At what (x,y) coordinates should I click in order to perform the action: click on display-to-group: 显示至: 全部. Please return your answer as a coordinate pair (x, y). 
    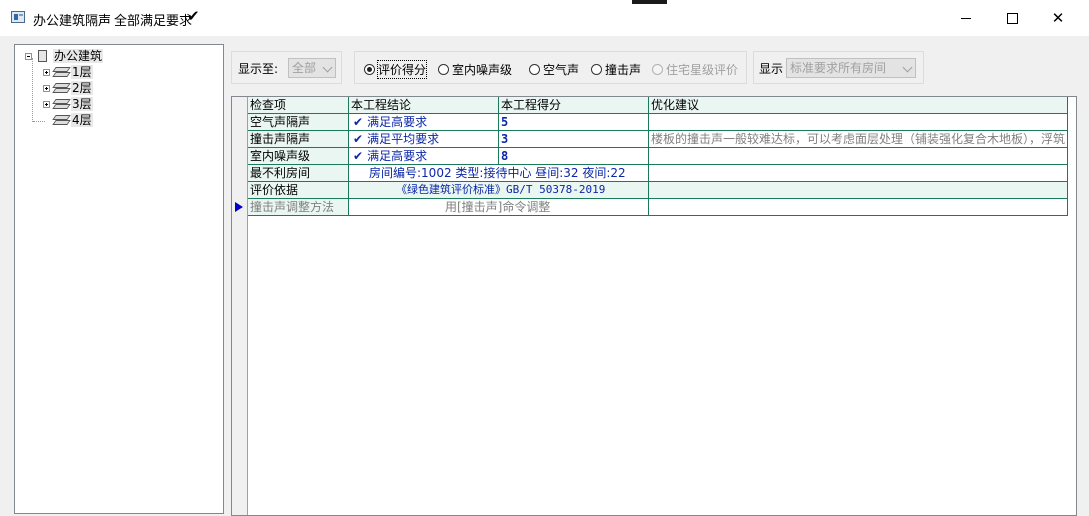
    Looking at the image, I should click on (286, 67).